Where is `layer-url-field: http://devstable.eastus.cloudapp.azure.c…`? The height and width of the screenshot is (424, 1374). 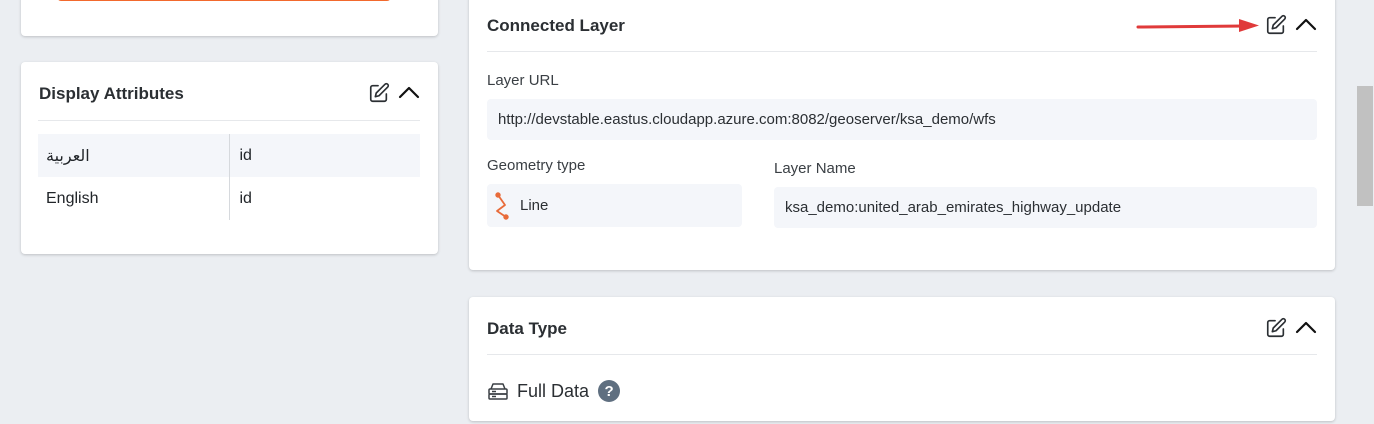
layer-url-field: http://devstable.eastus.cloudapp.azure.c… is located at coordinates (902, 119).